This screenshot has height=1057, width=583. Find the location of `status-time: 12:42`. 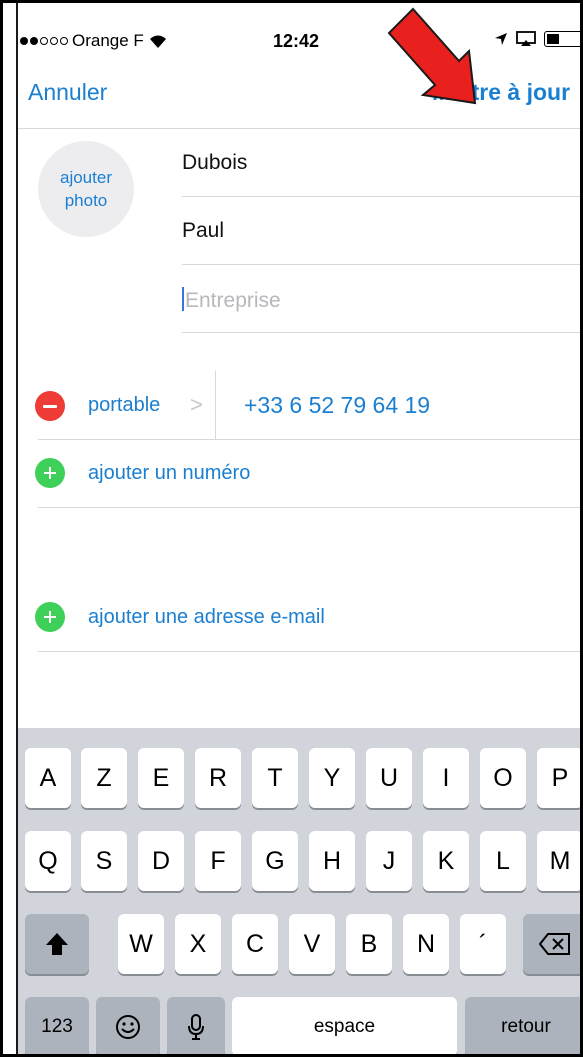

status-time: 12:42 is located at coordinates (296, 41).